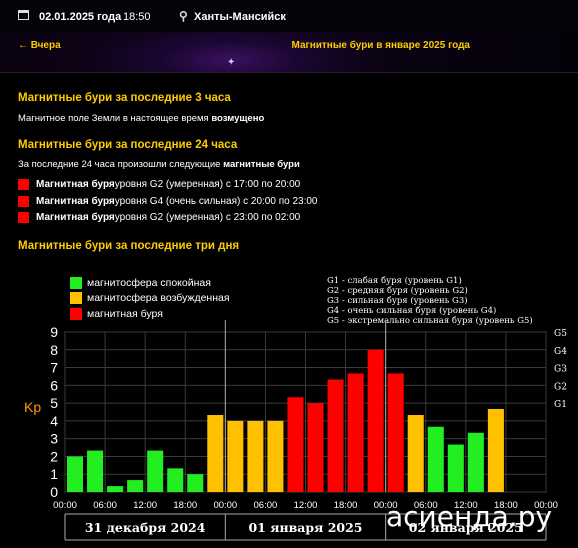 The image size is (578, 548). What do you see at coordinates (39, 45) in the screenshot?
I see `back-link-yesterday: ← Вчера` at bounding box center [39, 45].